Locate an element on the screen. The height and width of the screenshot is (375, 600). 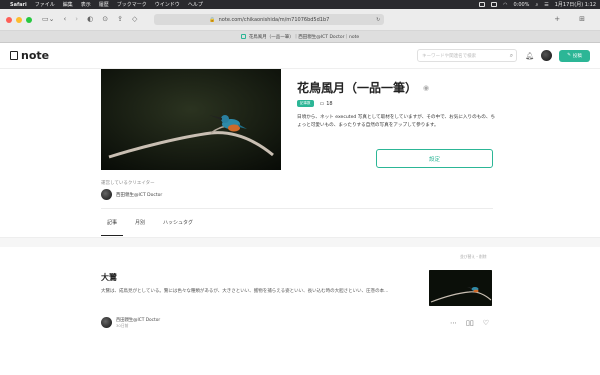
user-avatar is located at coordinates (546, 55).